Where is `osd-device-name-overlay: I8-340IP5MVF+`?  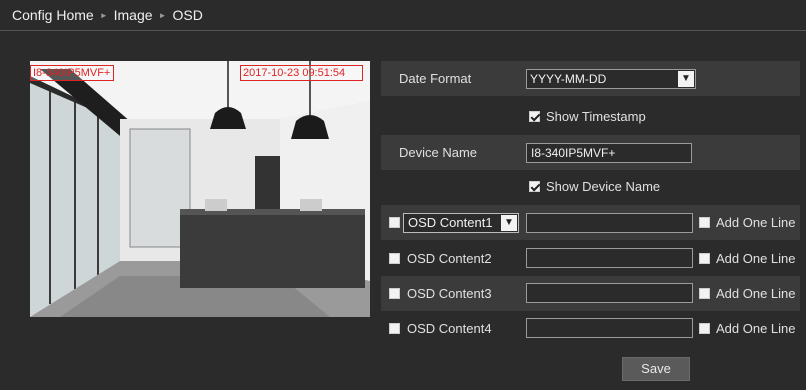 osd-device-name-overlay: I8-340IP5MVF+ is located at coordinates (72, 73).